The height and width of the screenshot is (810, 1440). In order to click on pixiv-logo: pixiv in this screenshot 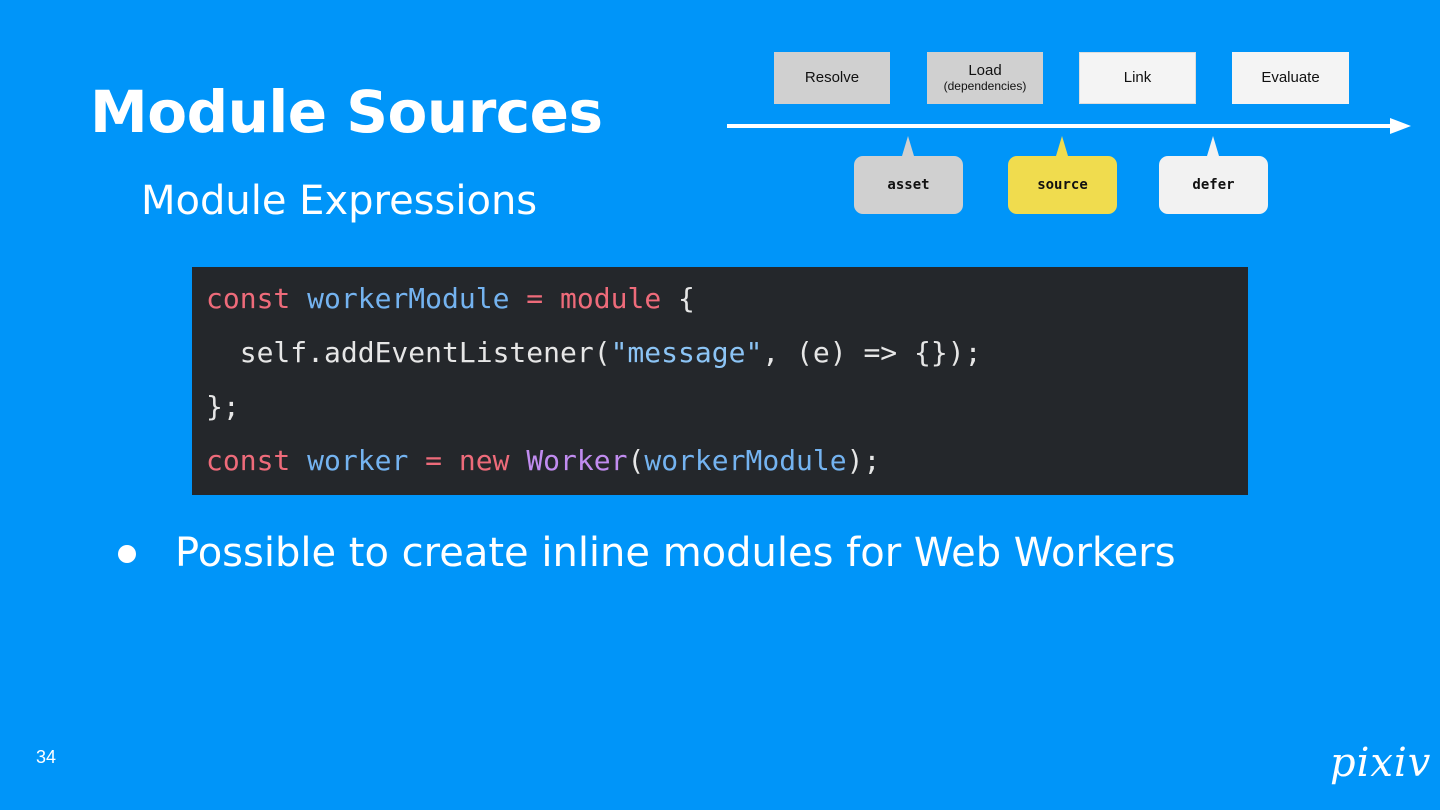, I will do `click(1381, 763)`.